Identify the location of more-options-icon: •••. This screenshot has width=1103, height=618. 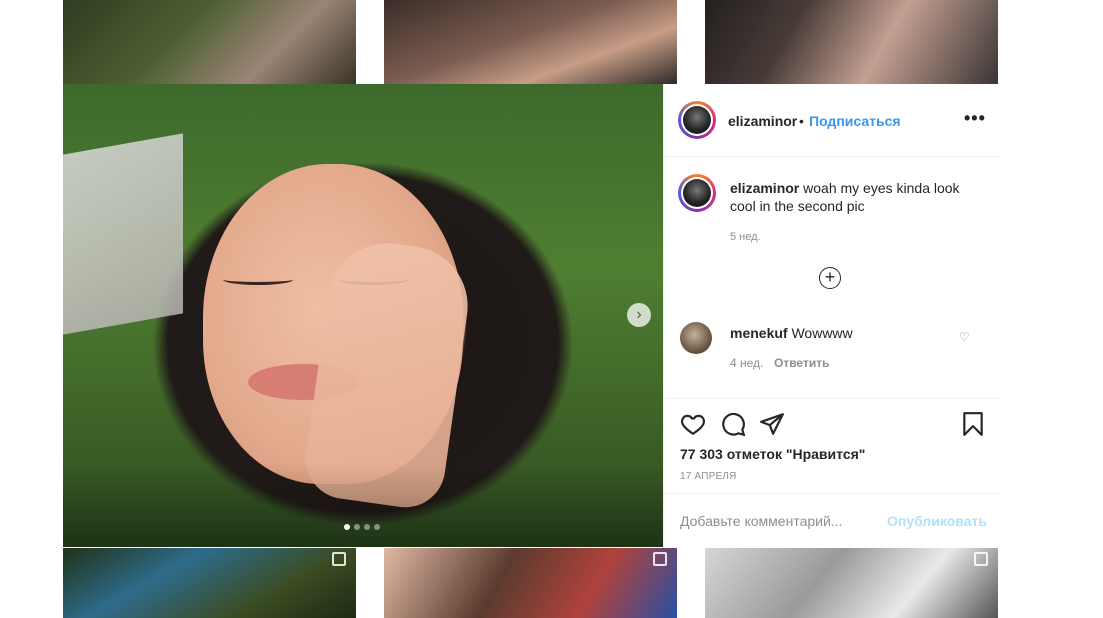
(975, 118).